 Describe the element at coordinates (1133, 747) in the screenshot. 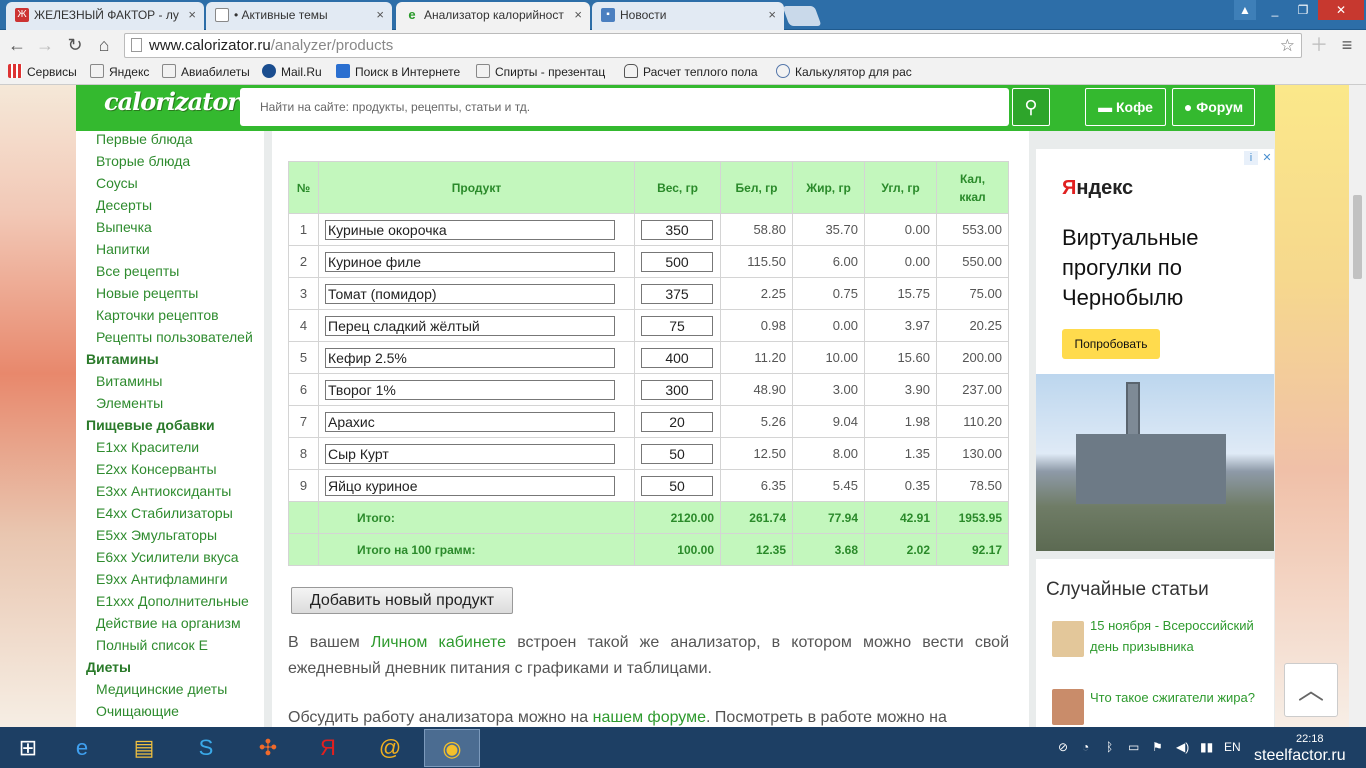

I see `display-icon: ▭` at that location.